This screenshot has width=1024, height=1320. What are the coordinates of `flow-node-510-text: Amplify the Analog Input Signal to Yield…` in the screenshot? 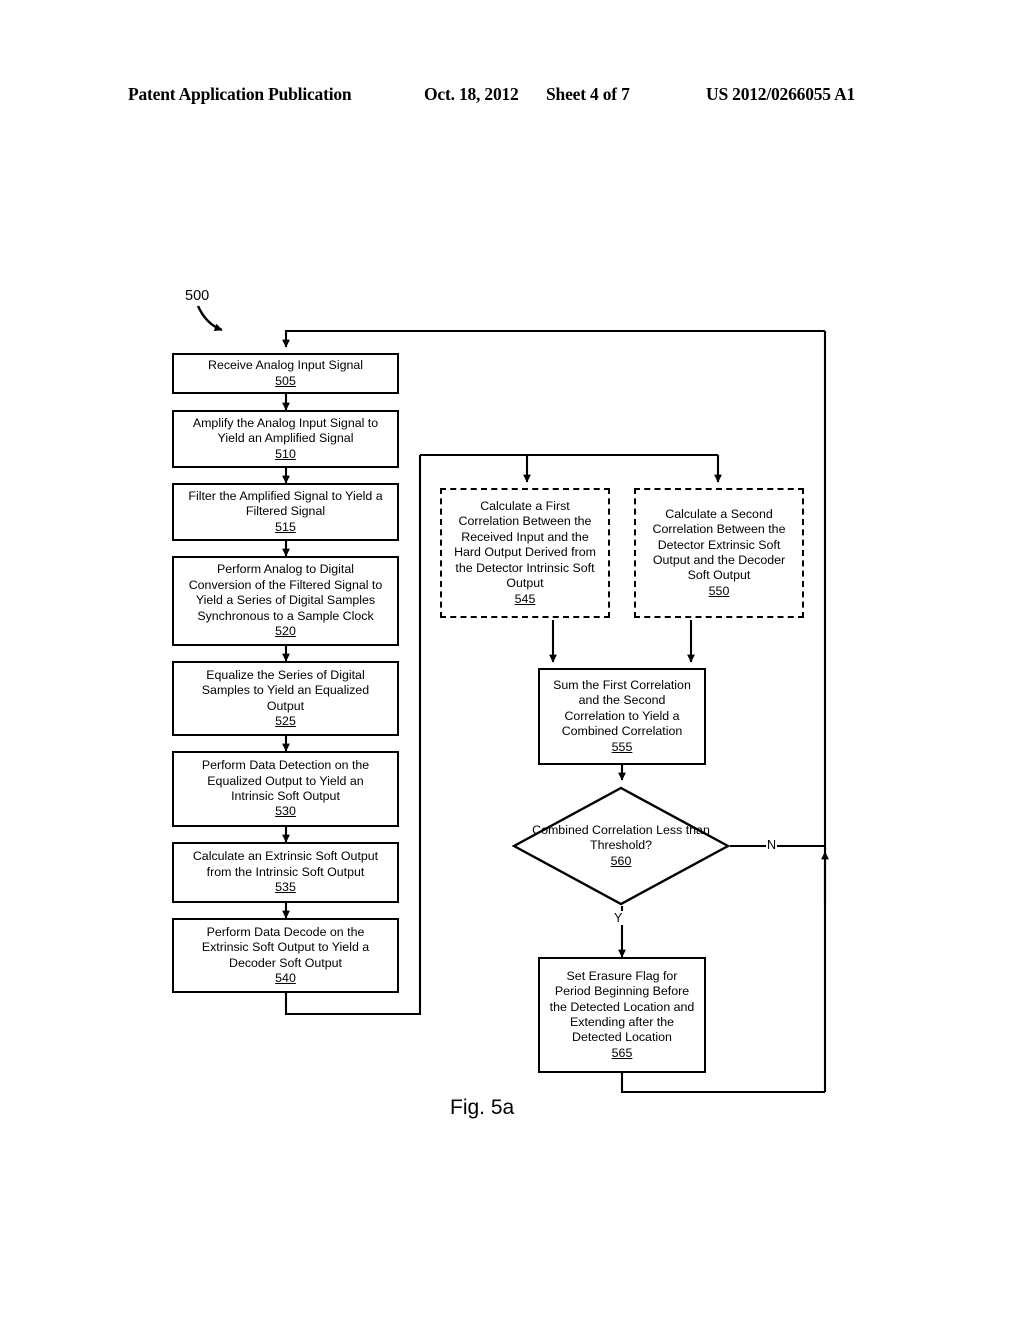 It's located at (285, 430).